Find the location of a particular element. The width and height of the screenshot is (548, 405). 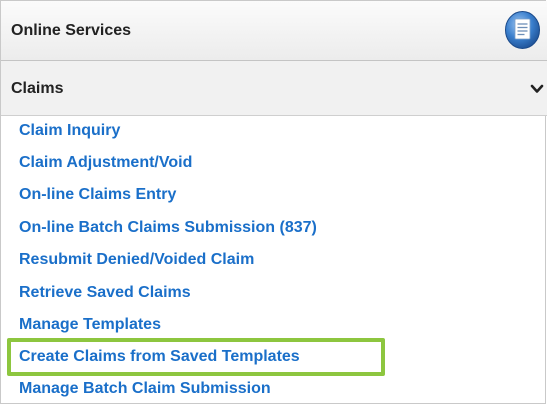

menu-link: On-line Claims Entry is located at coordinates (97, 194).